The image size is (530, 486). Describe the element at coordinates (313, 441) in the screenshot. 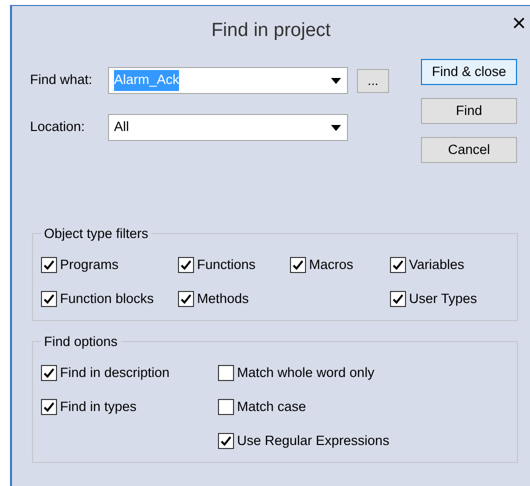

I see `checkbox-label: Use Regular Expressions` at that location.